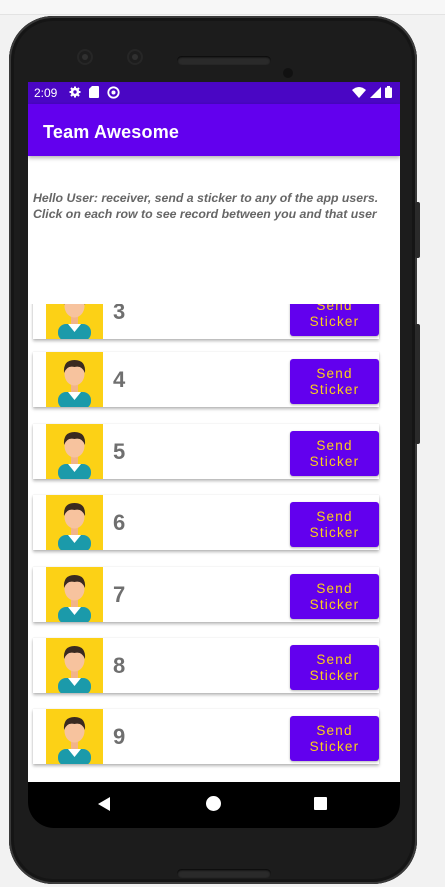  I want to click on user-row: 8 Send Sticker, so click(206, 665).